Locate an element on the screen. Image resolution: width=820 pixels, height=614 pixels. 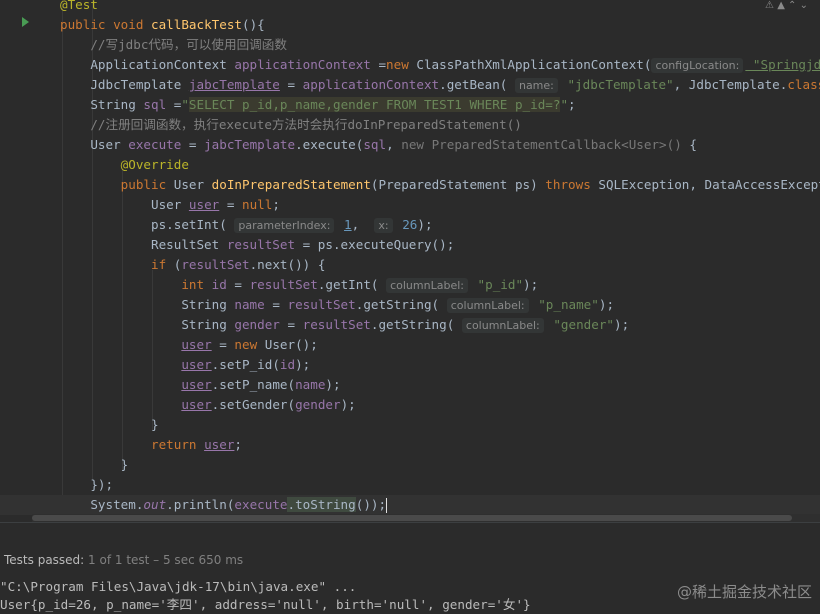
code-token: jabcTemplate is located at coordinates (234, 84).